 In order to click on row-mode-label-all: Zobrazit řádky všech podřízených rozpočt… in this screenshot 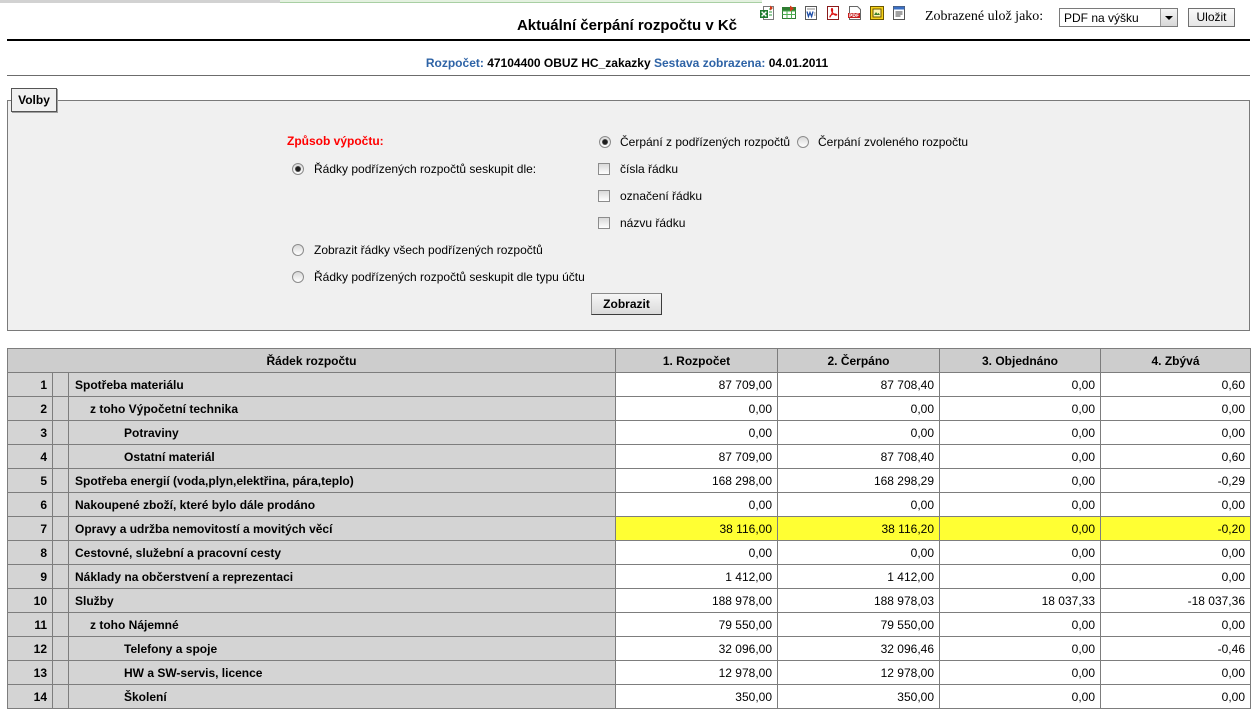, I will do `click(428, 250)`.